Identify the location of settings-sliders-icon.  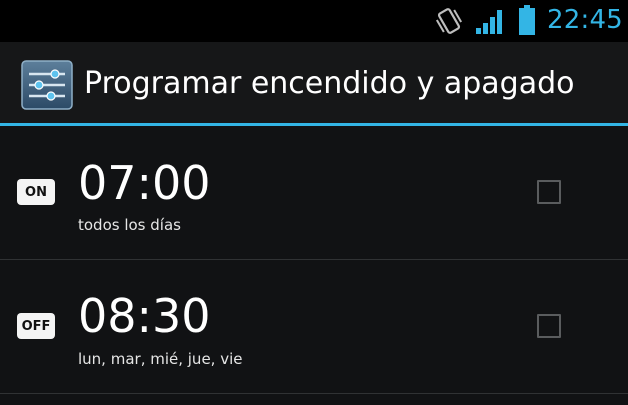
(47, 85).